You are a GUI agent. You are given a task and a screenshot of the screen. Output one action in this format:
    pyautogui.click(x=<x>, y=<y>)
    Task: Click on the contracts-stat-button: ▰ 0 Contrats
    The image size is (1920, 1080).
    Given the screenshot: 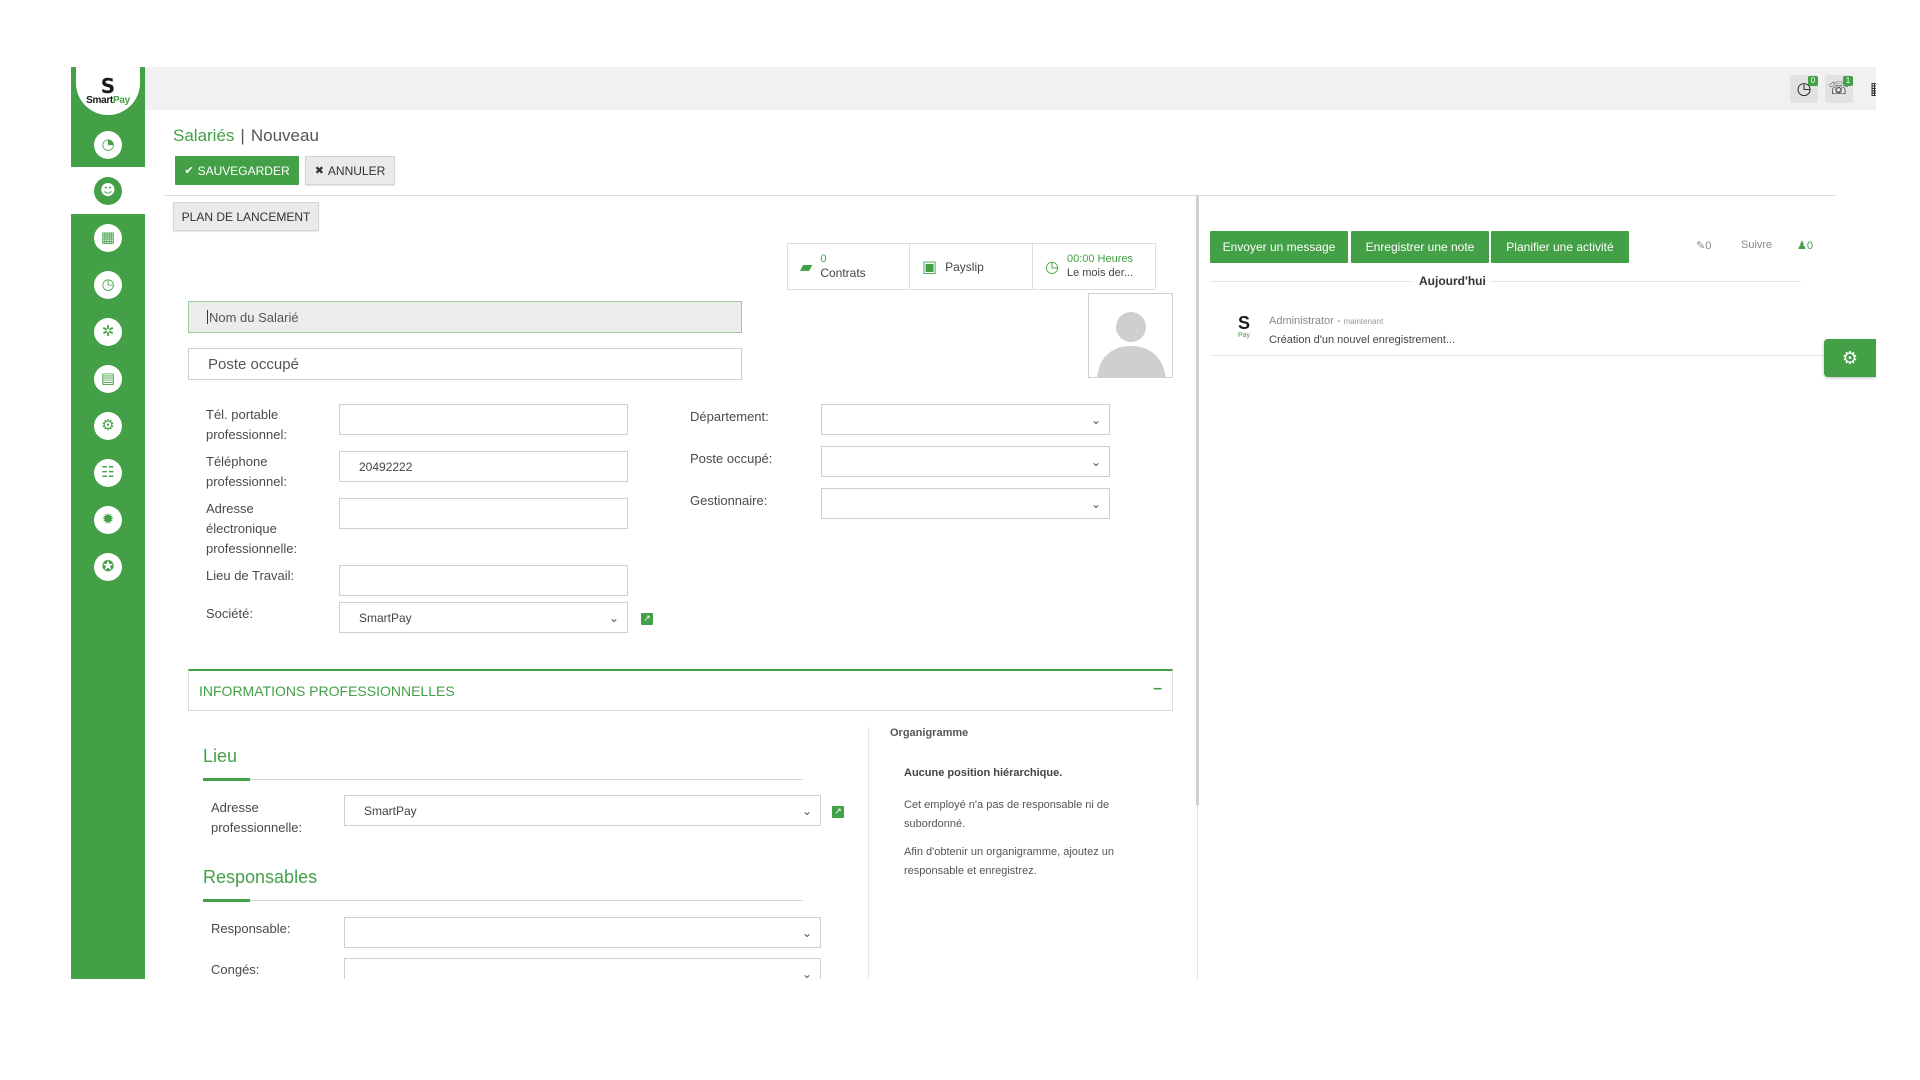 What is the action you would take?
    pyautogui.click(x=848, y=266)
    